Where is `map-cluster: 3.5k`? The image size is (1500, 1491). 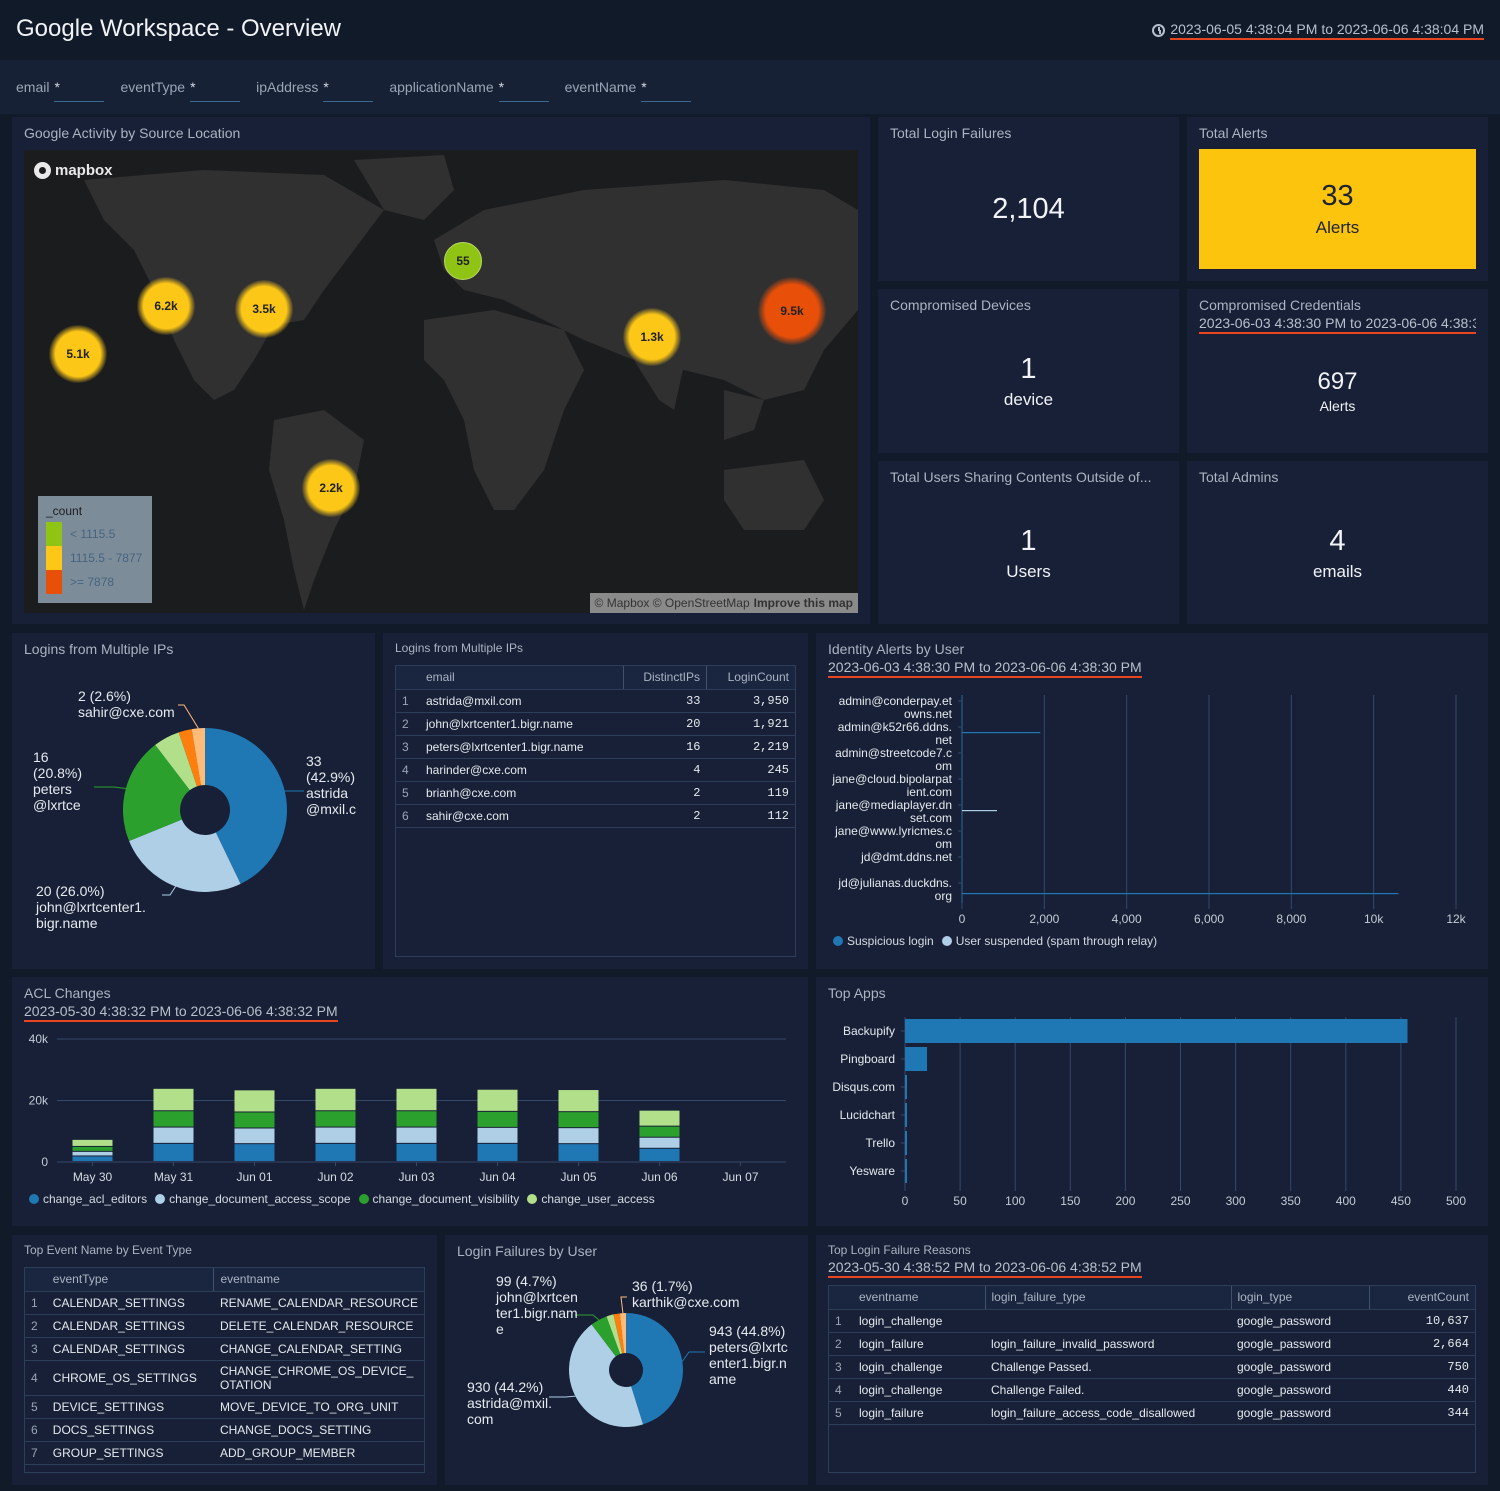
map-cluster: 3.5k is located at coordinates (264, 309).